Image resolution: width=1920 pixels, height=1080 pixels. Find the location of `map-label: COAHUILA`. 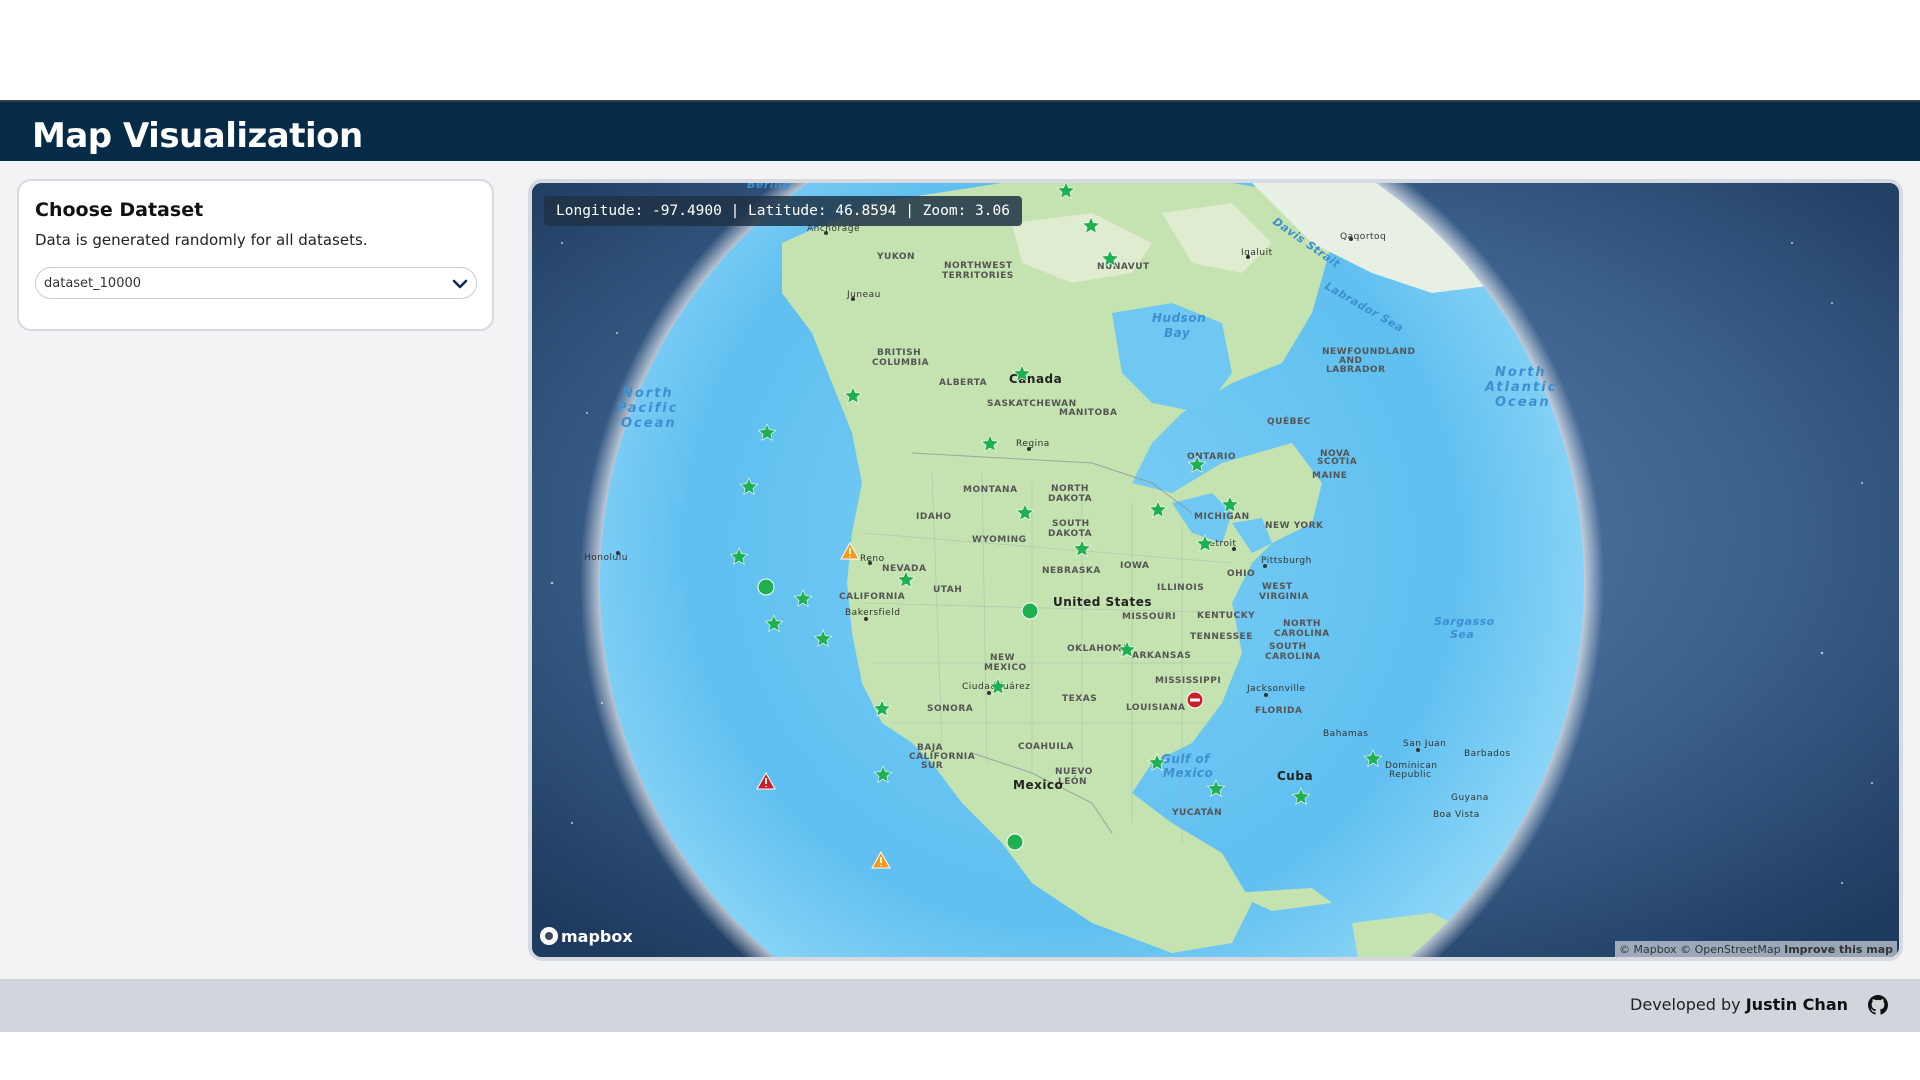

map-label: COAHUILA is located at coordinates (1046, 747).